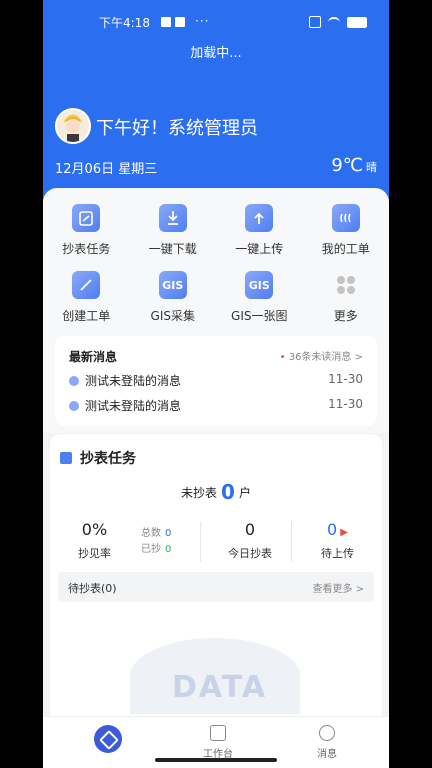  What do you see at coordinates (228, 492) in the screenshot?
I see `unread-number: 0` at bounding box center [228, 492].